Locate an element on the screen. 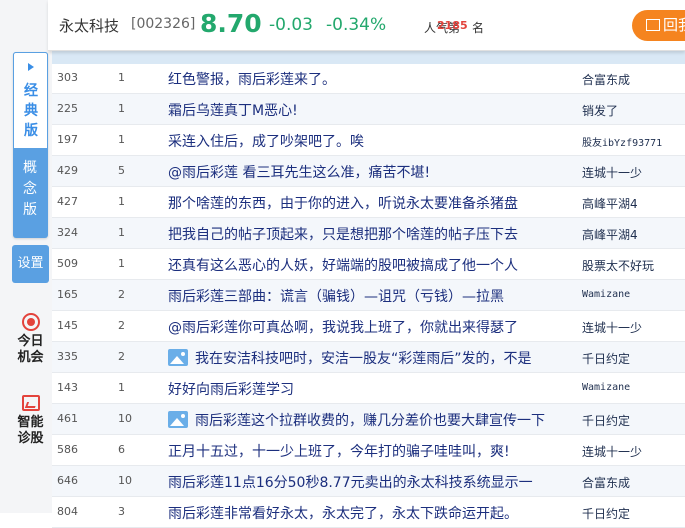  post-title-text: 雨后彩莲11点16分50秒8.77元卖出的永太科技系统显示一 is located at coordinates (350, 483).